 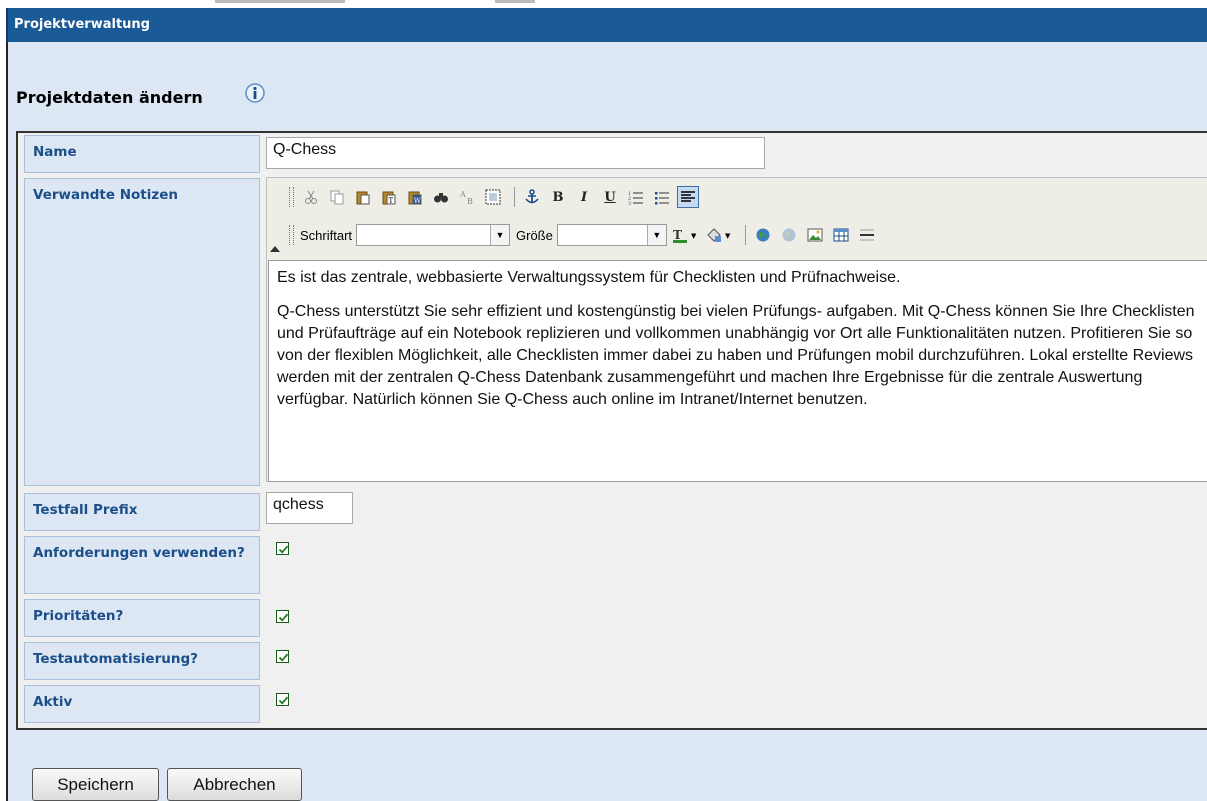 I want to click on requirements-checkbox, so click(x=282, y=548).